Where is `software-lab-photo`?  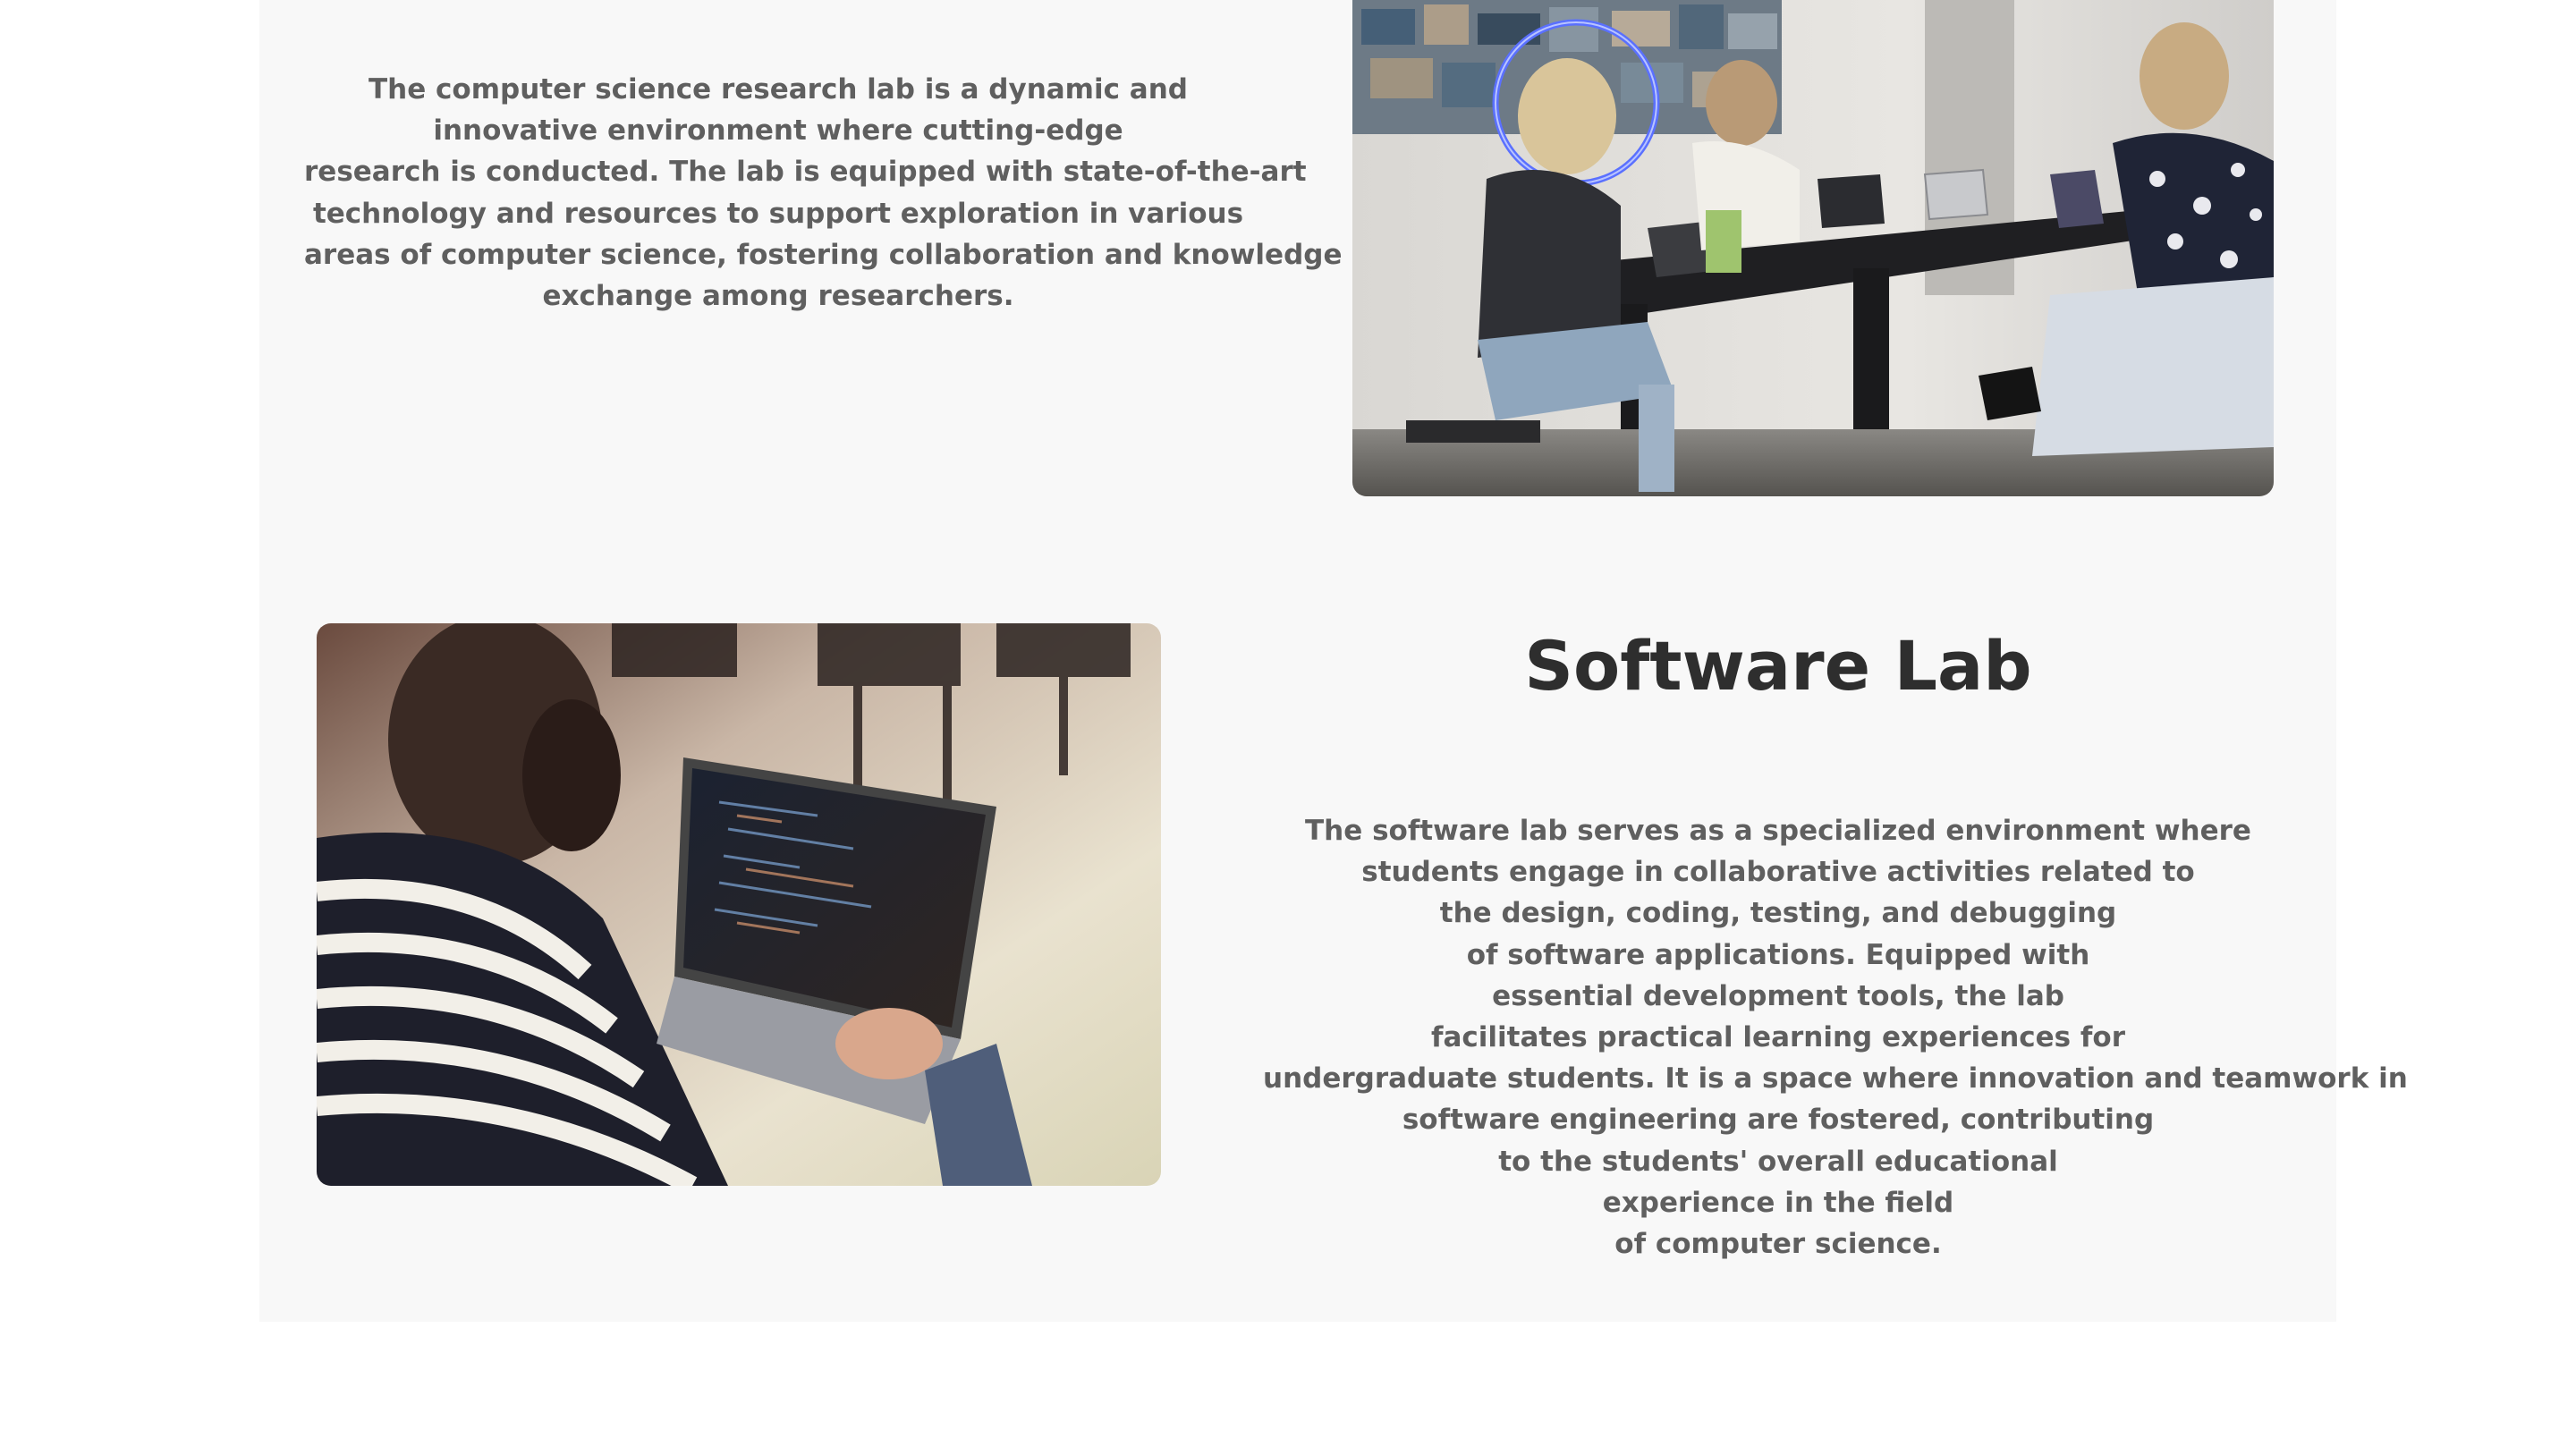 software-lab-photo is located at coordinates (739, 904).